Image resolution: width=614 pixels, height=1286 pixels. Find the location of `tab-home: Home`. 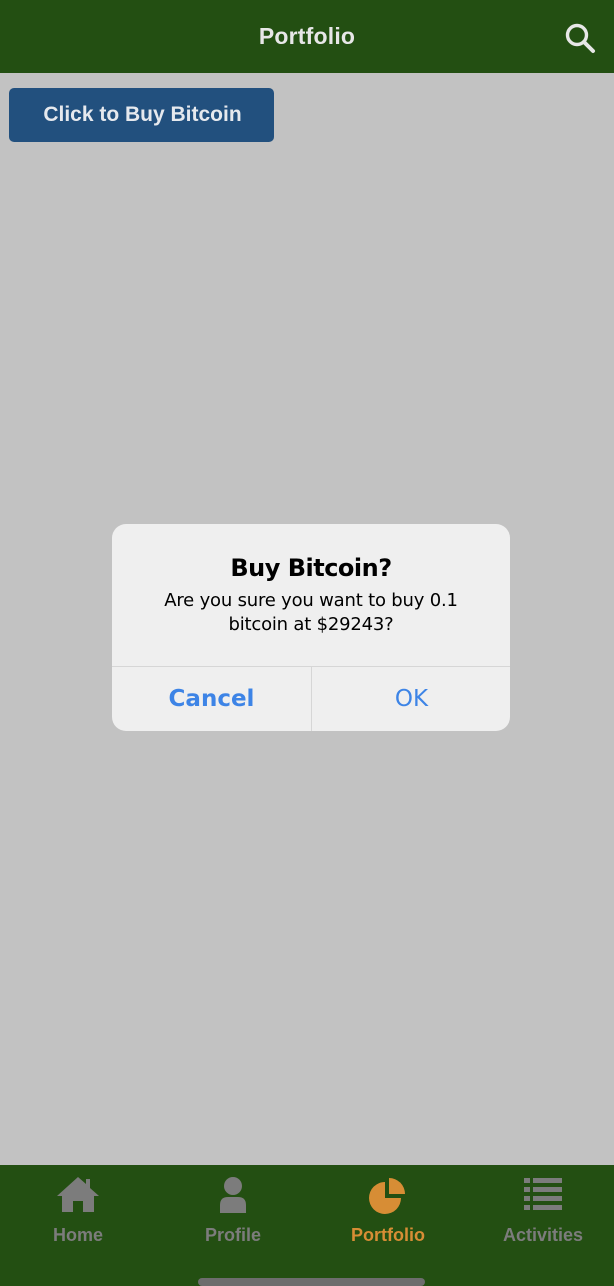

tab-home: Home is located at coordinates (78, 1215).